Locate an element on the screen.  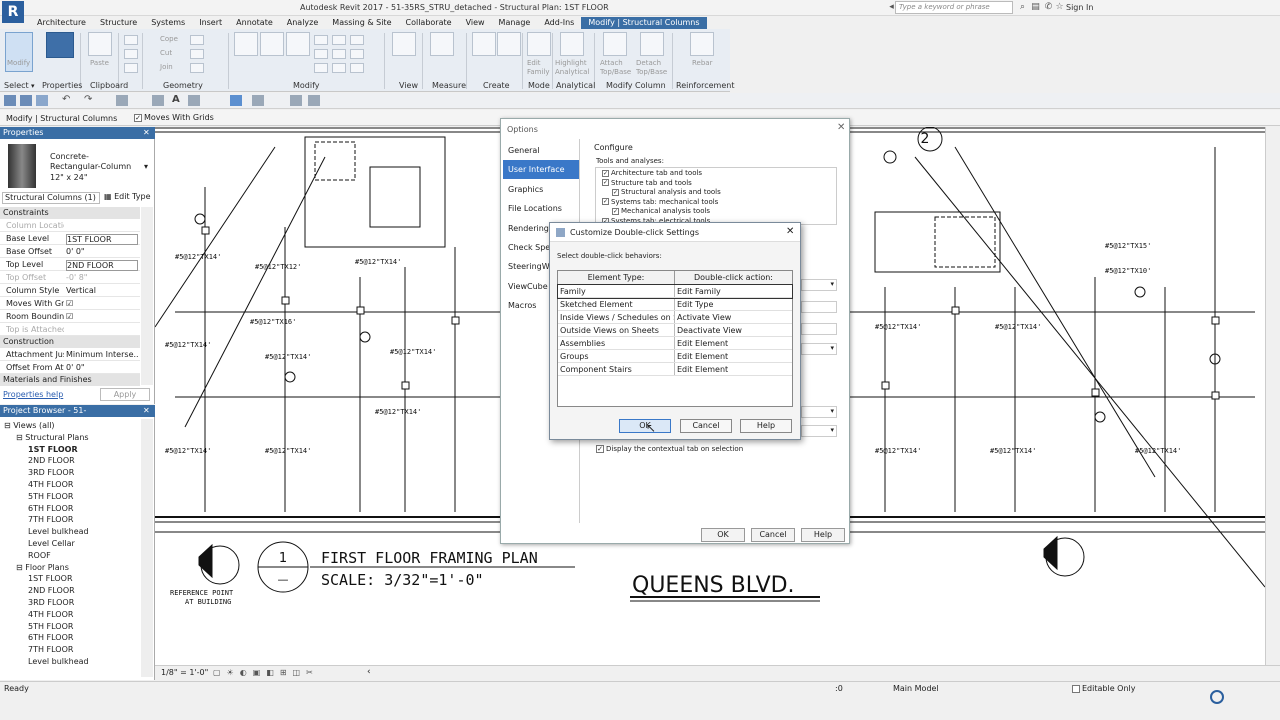
thin-lines-icon is located at coordinates (236, 100).